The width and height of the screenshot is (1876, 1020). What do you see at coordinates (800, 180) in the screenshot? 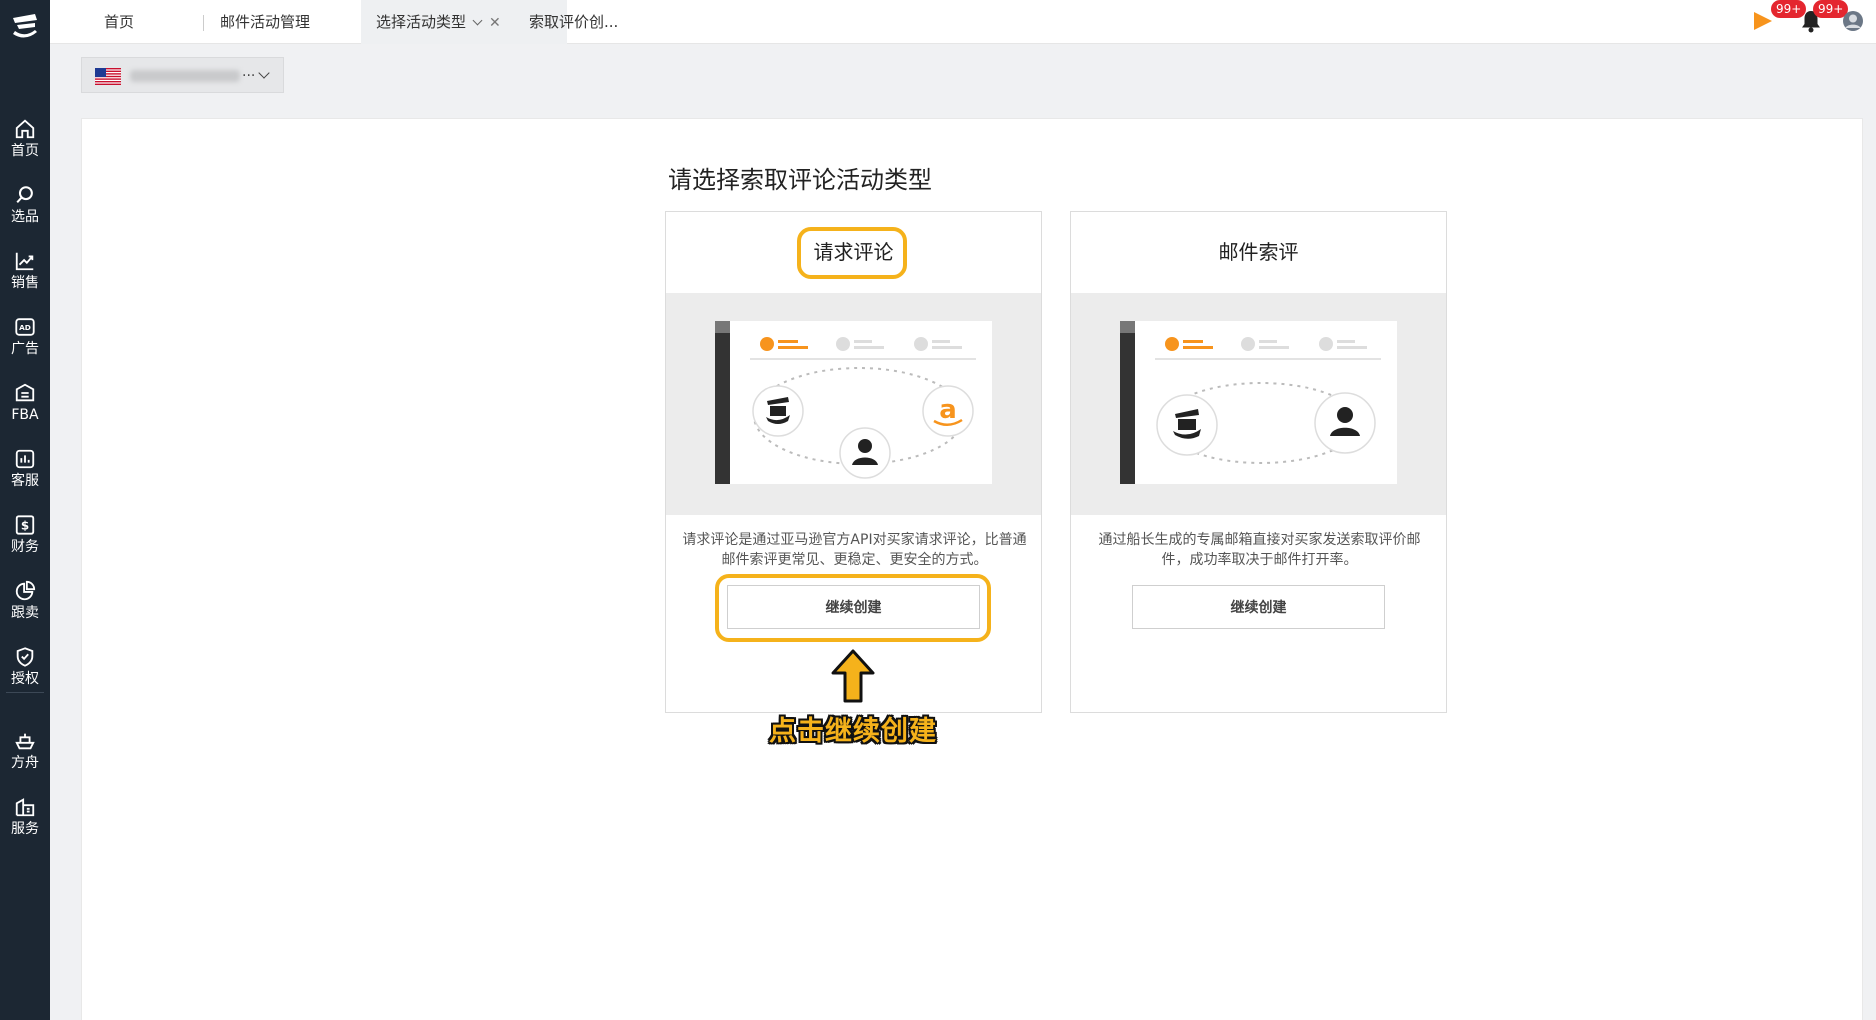
I see `page-title: 请选择索取评论活动类型` at bounding box center [800, 180].